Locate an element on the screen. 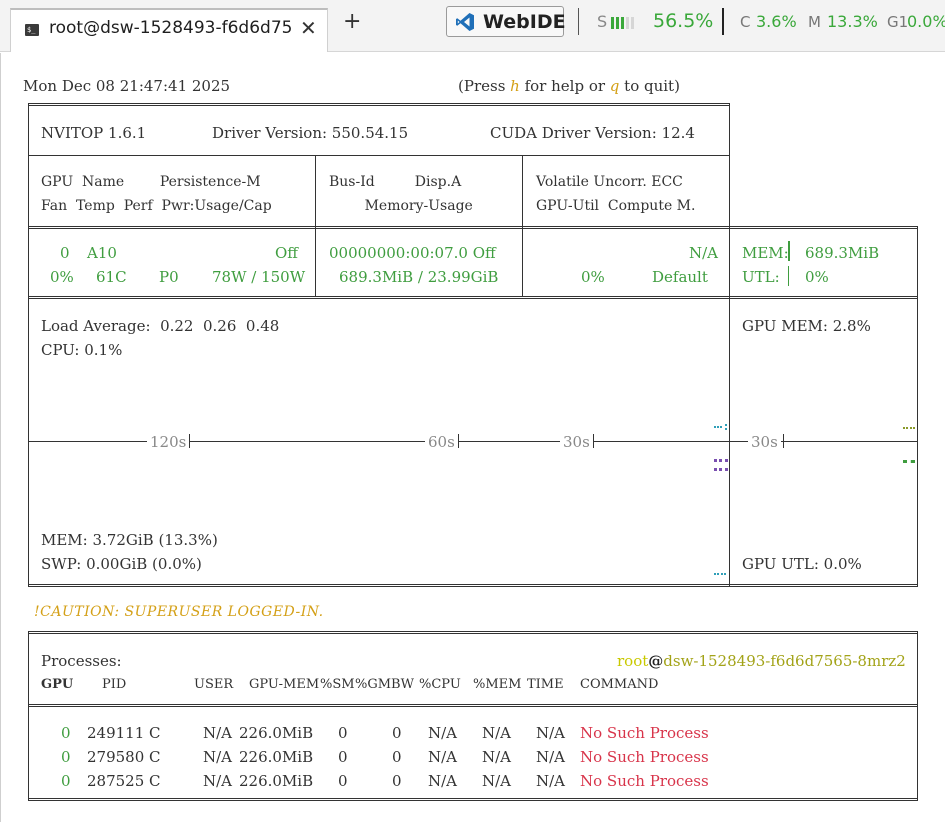 The height and width of the screenshot is (822, 945). gpu-name: A10 is located at coordinates (102, 253).